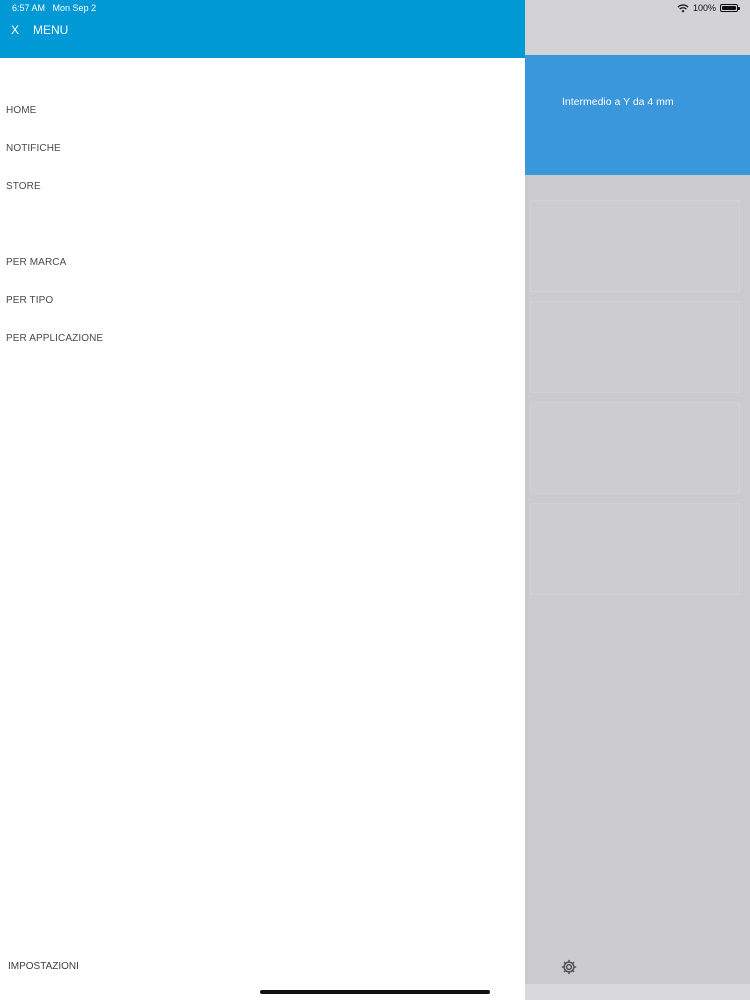  What do you see at coordinates (683, 8) in the screenshot?
I see `wifi-icon` at bounding box center [683, 8].